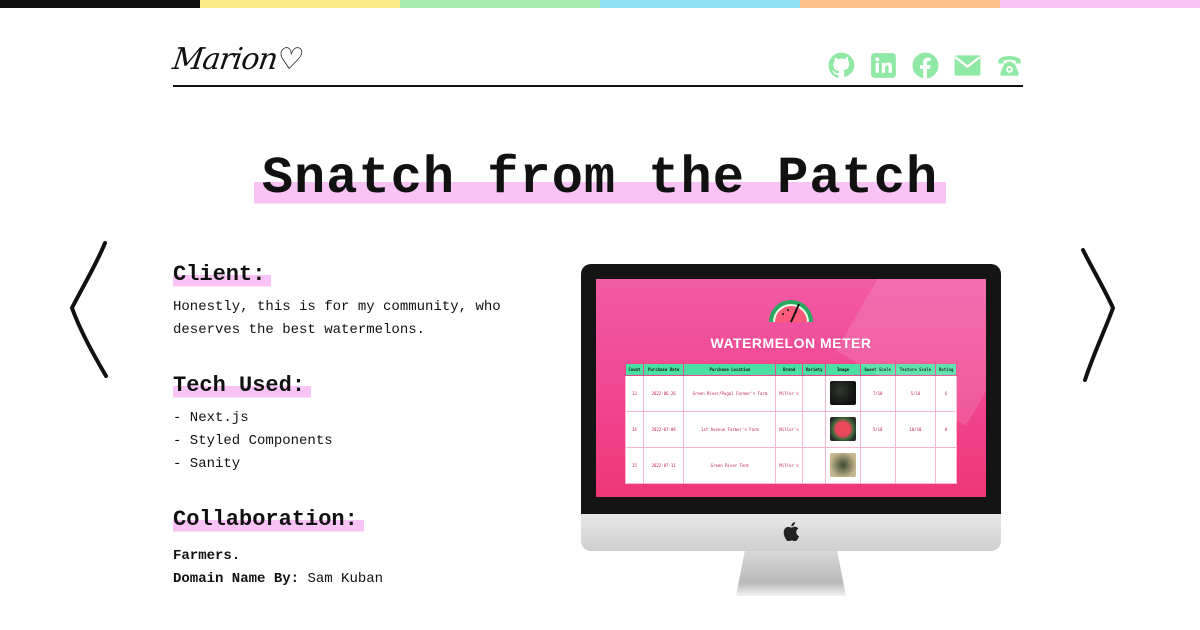 The width and height of the screenshot is (1200, 630). I want to click on email-link, so click(967, 65).